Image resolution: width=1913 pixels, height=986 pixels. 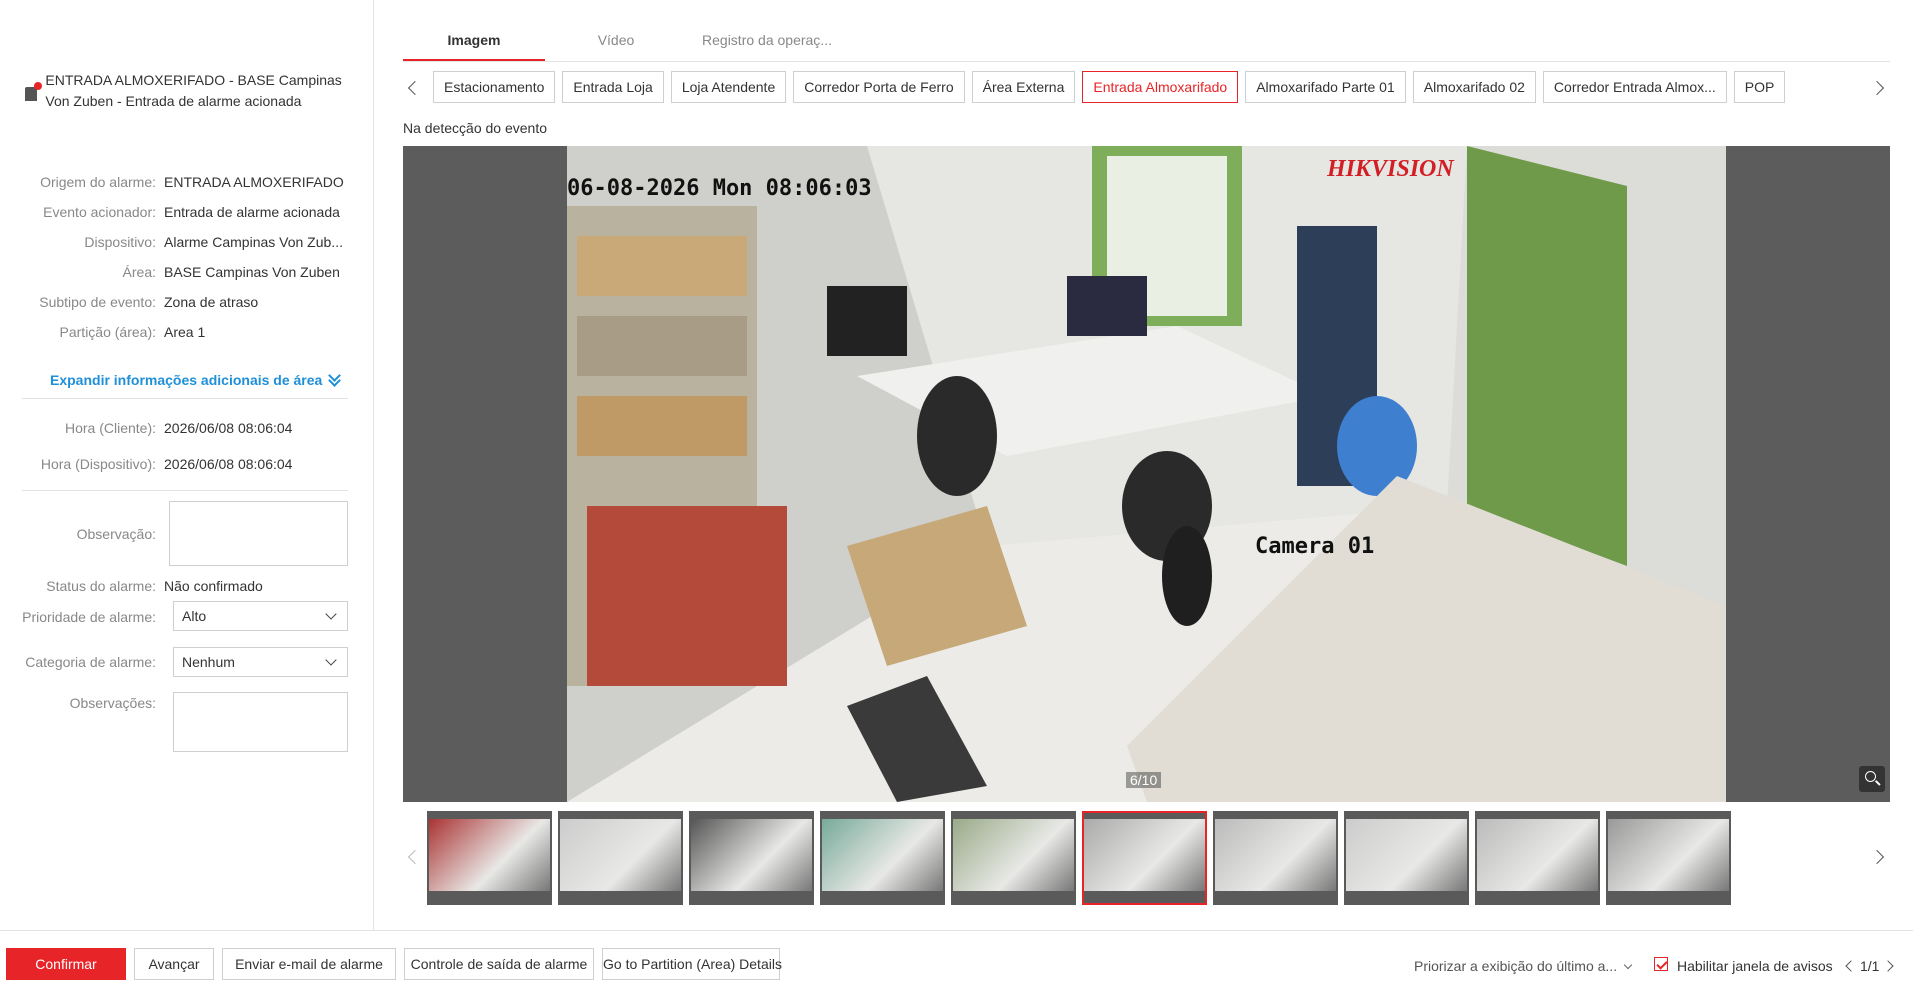 What do you see at coordinates (1661, 964) in the screenshot?
I see `enable-popup-checkbox` at bounding box center [1661, 964].